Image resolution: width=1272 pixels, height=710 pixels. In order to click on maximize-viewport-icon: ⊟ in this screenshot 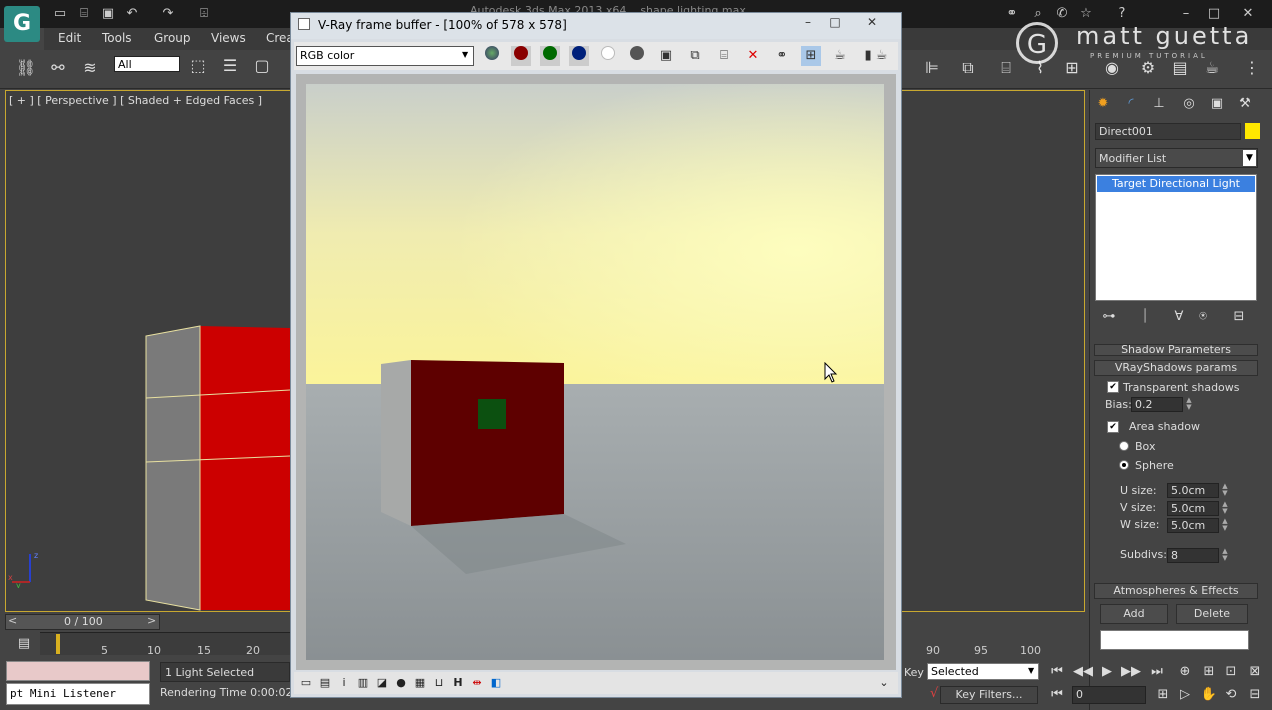, I will do `click(1255, 695)`.